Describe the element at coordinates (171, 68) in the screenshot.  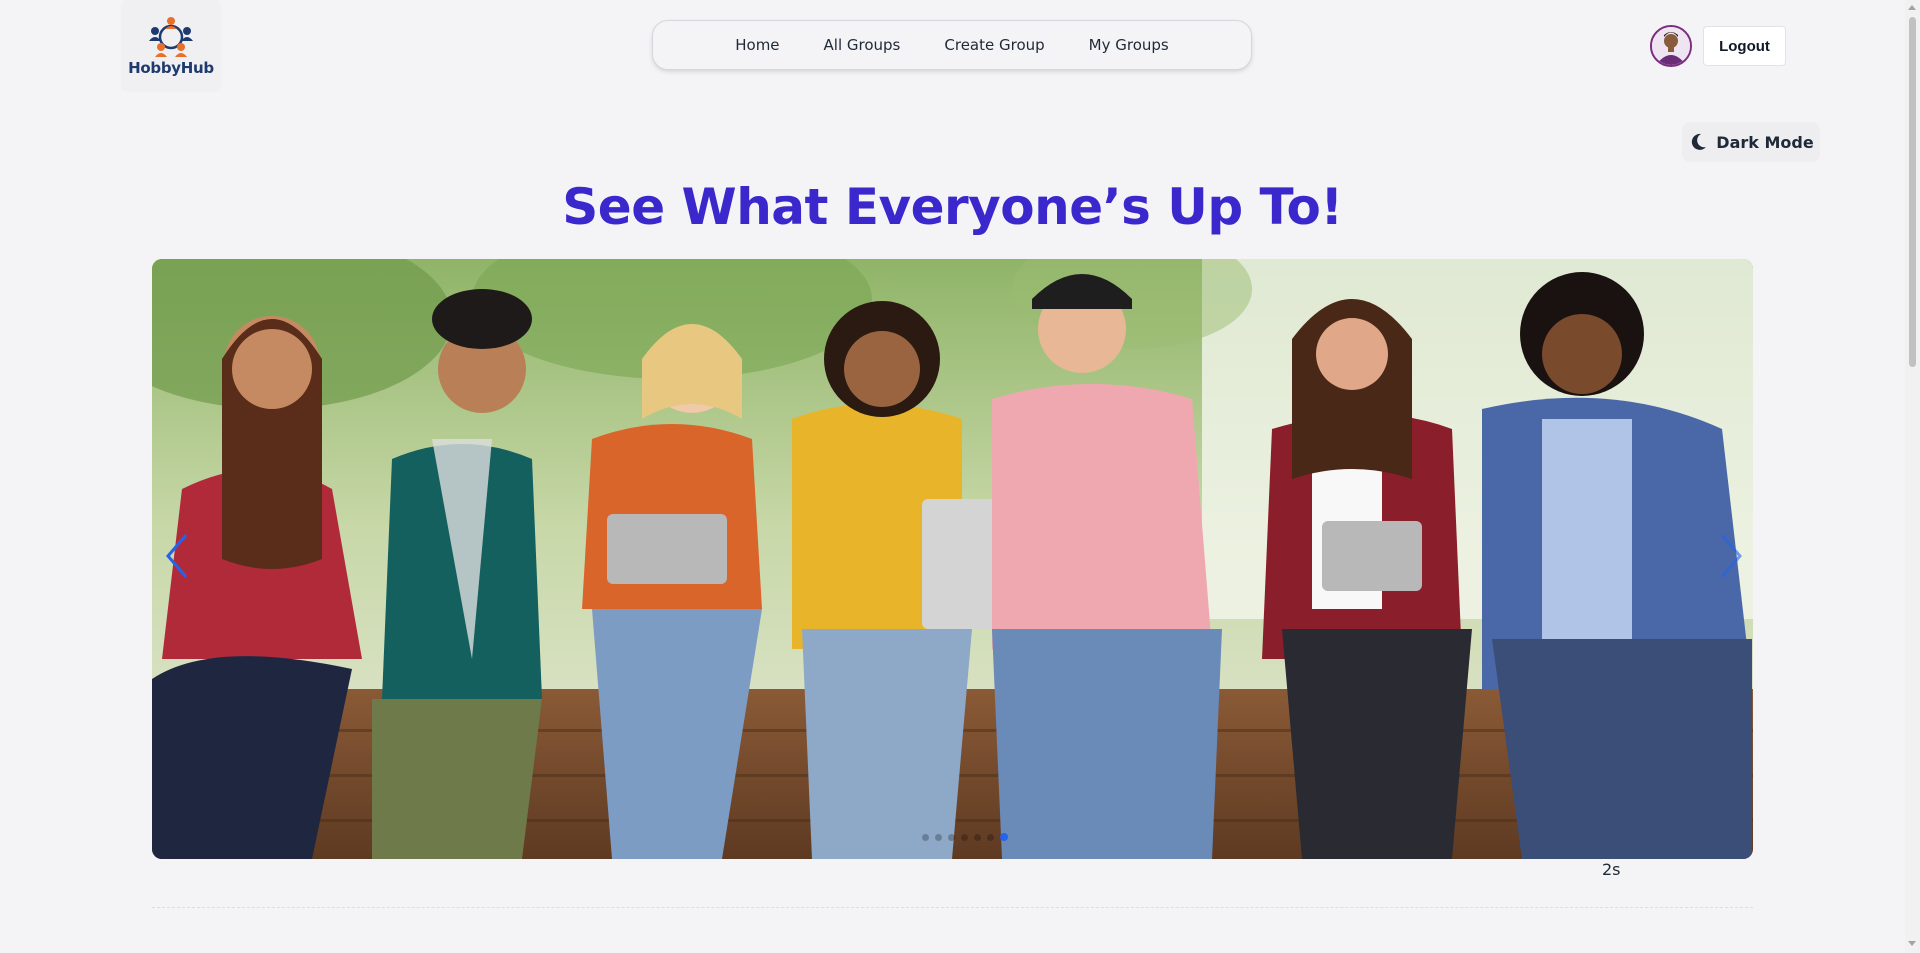
I see `logo-text: HobbyHub` at that location.